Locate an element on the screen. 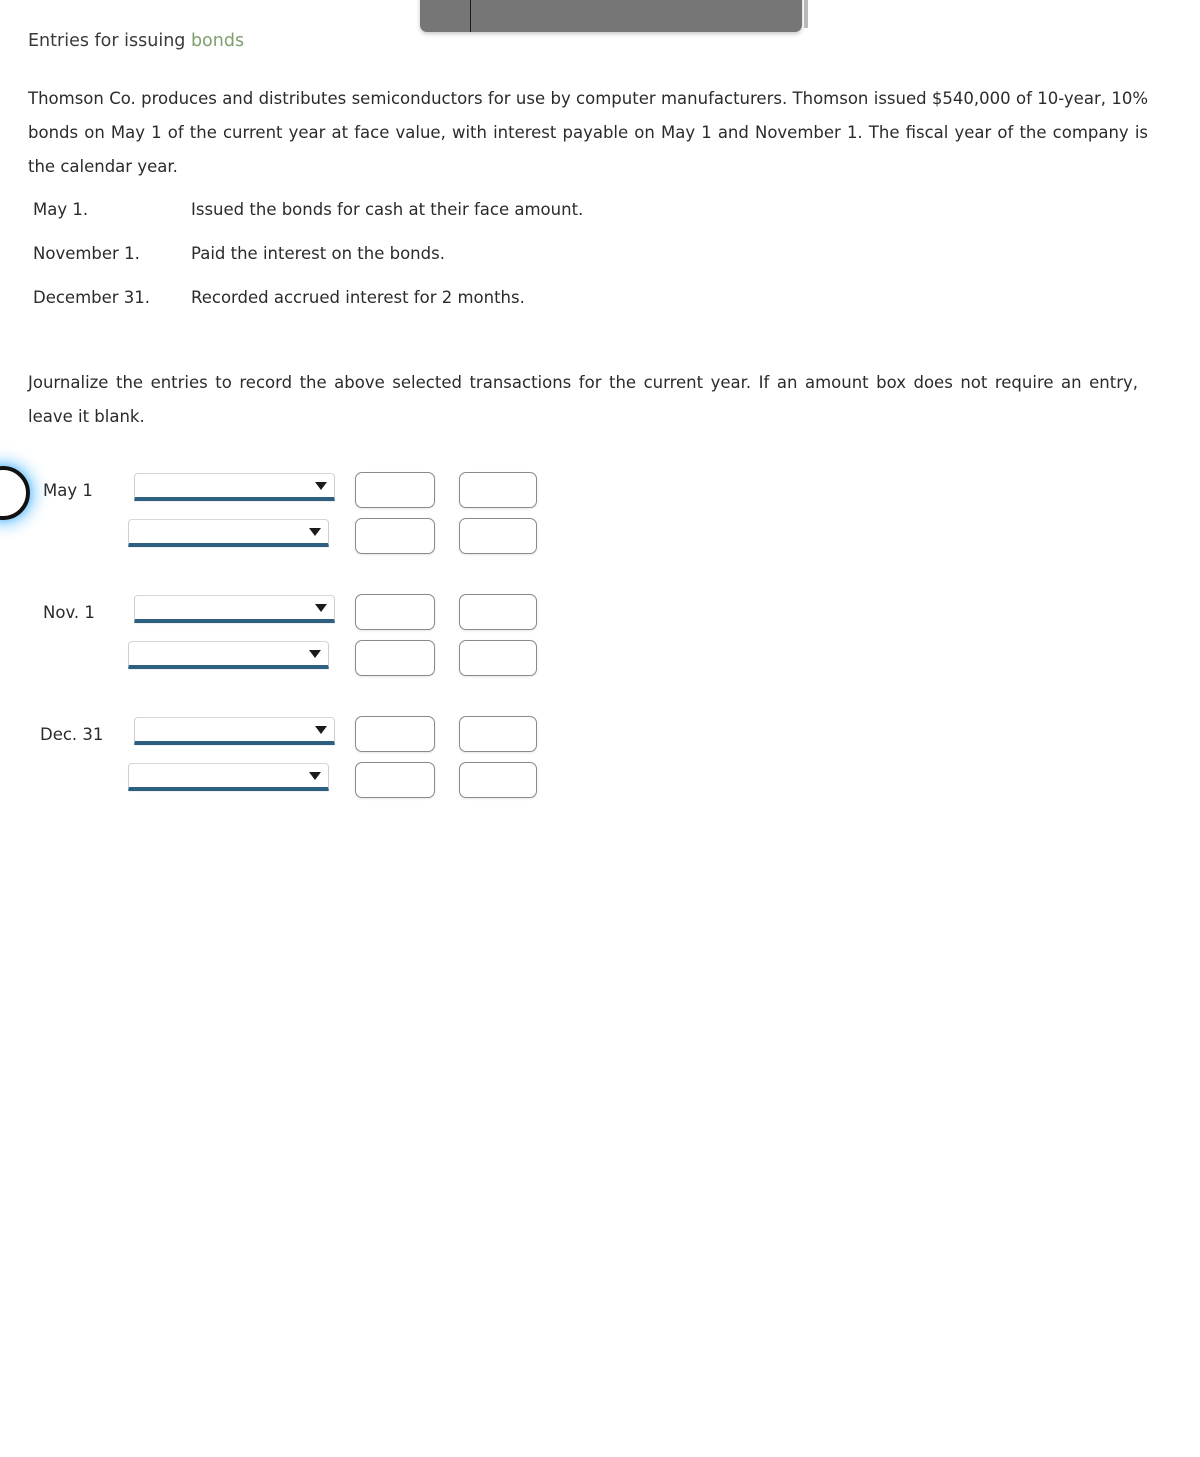 This screenshot has height=1457, width=1200. toolbar-right-edge is located at coordinates (806, 14).